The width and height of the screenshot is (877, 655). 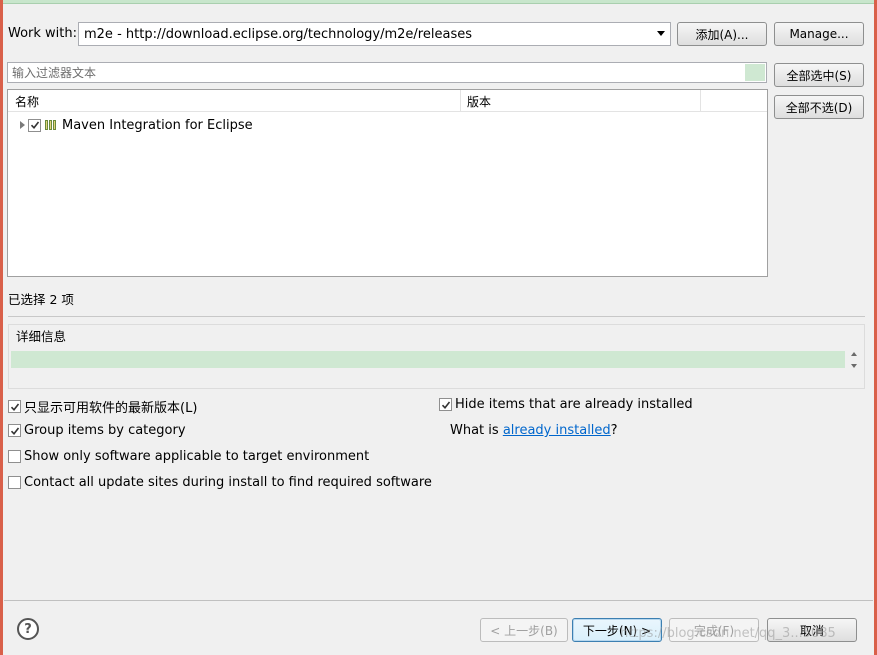 I want to click on separator, so click(x=436, y=316).